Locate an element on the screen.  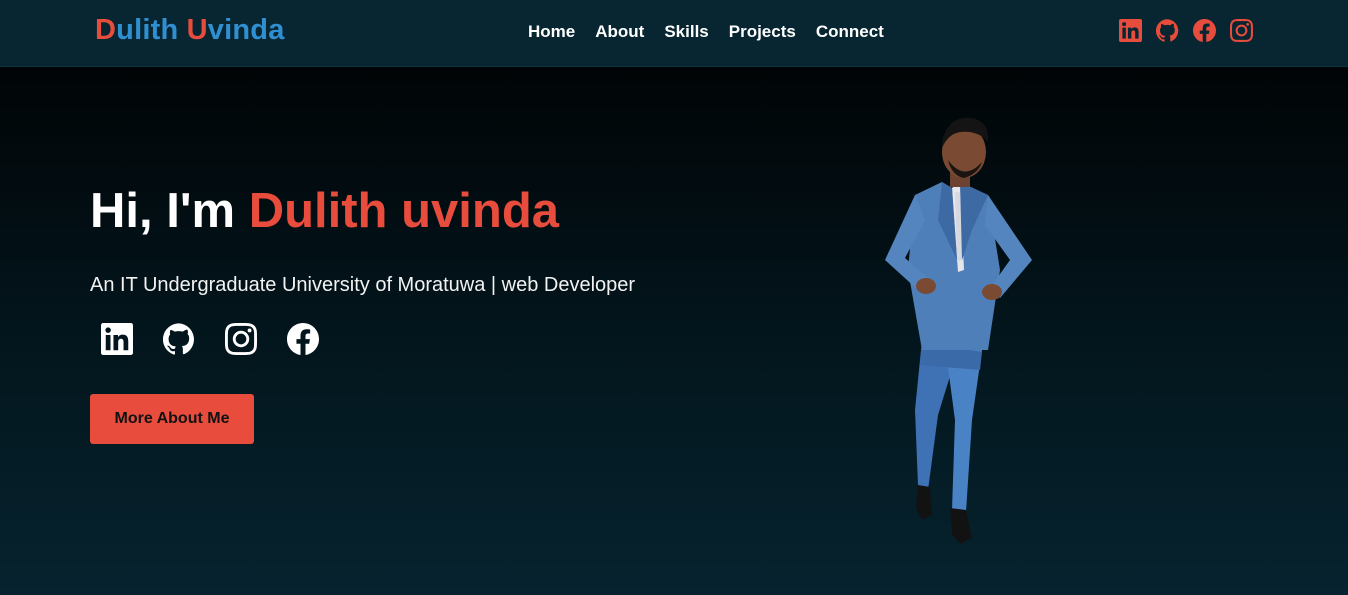
nav-link-skills: Skills is located at coordinates (686, 32).